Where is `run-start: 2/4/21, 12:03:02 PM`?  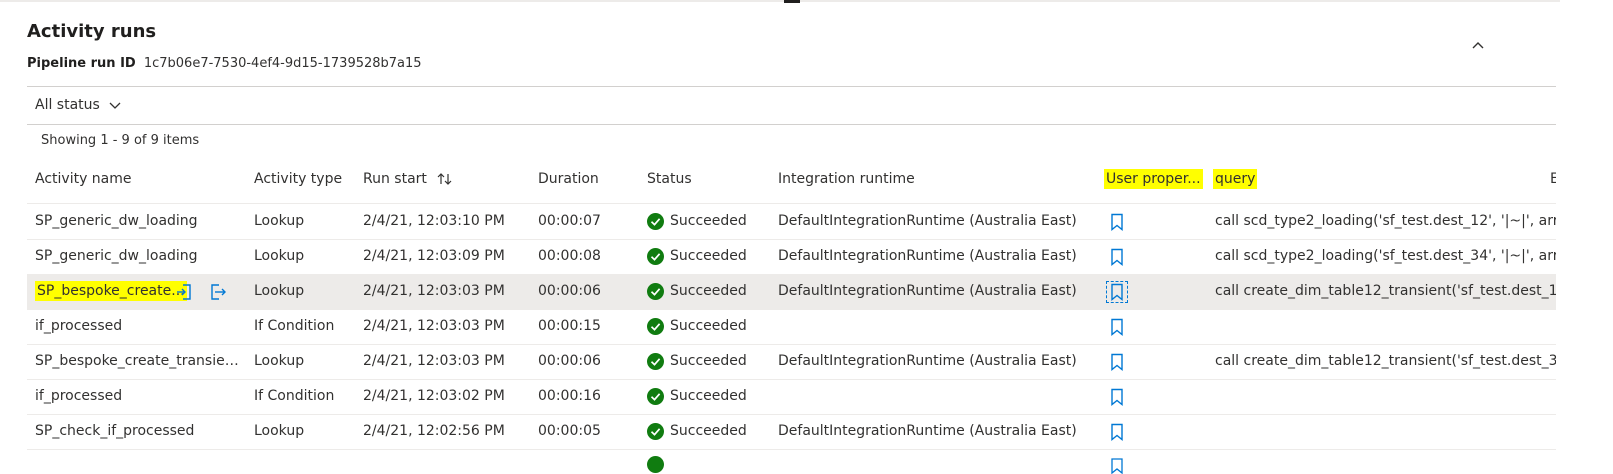 run-start: 2/4/21, 12:03:02 PM is located at coordinates (434, 396).